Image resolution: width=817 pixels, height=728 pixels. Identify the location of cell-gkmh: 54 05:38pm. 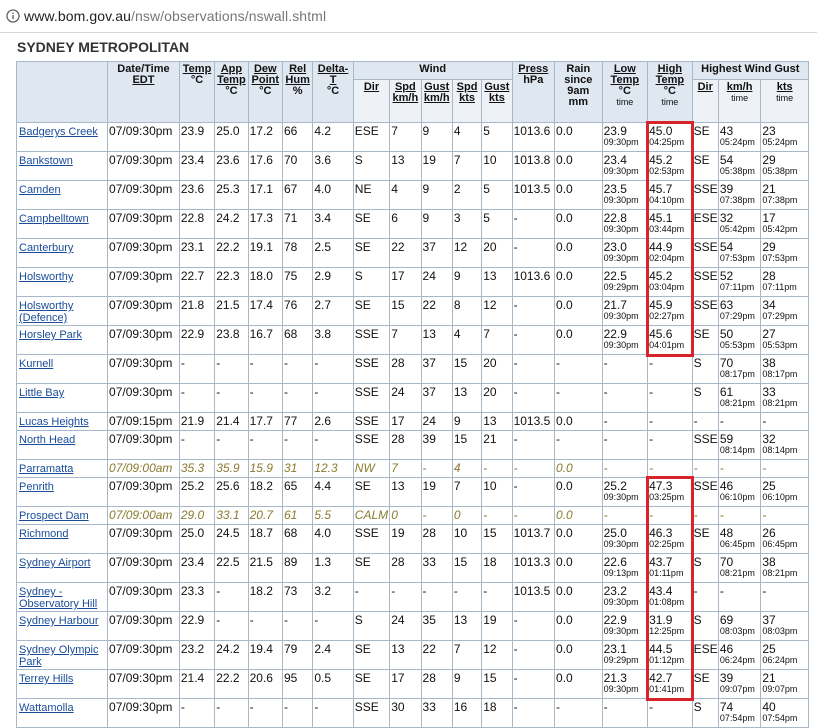
(739, 166).